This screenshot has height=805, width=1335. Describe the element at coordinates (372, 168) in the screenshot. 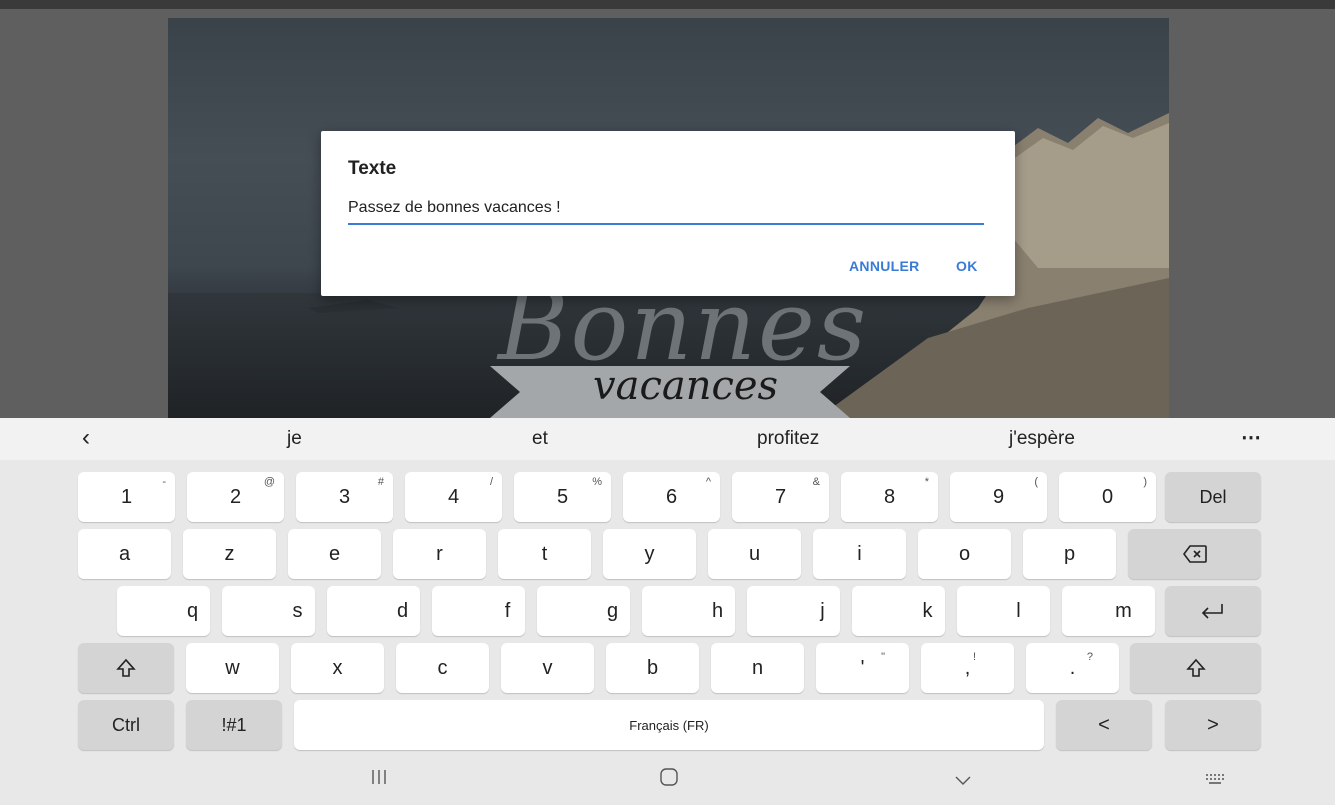

I see `dialog-title: Texte` at that location.